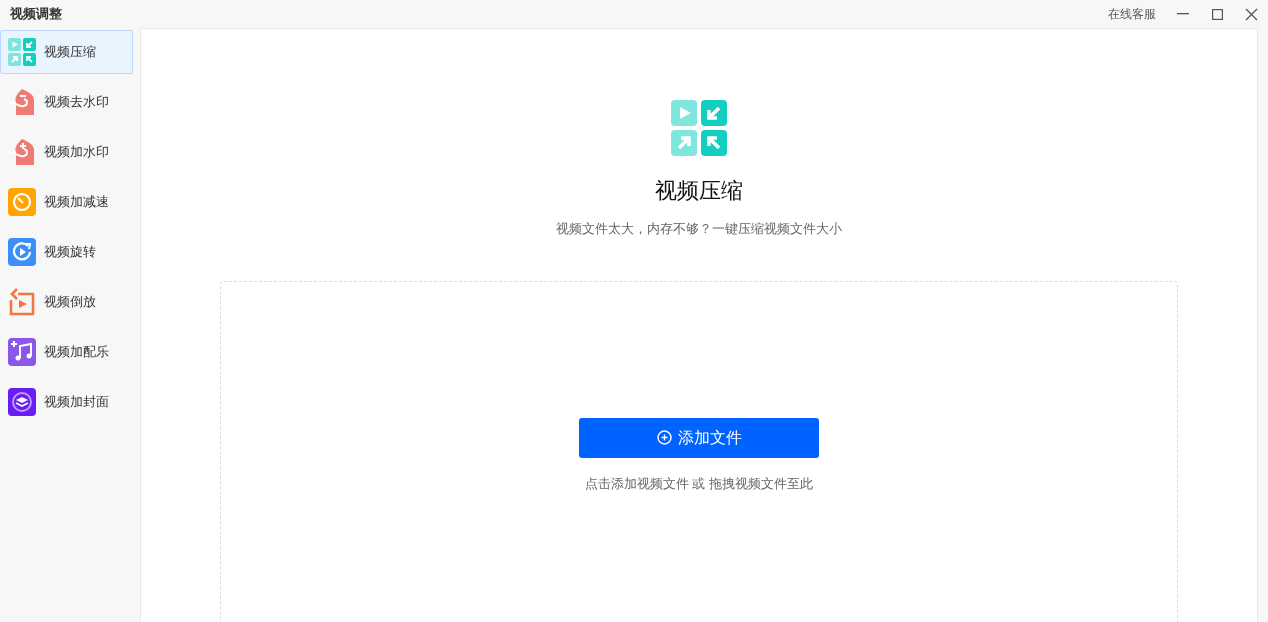  Describe the element at coordinates (66, 302) in the screenshot. I see `sidebar-item: 视频倒放` at that location.